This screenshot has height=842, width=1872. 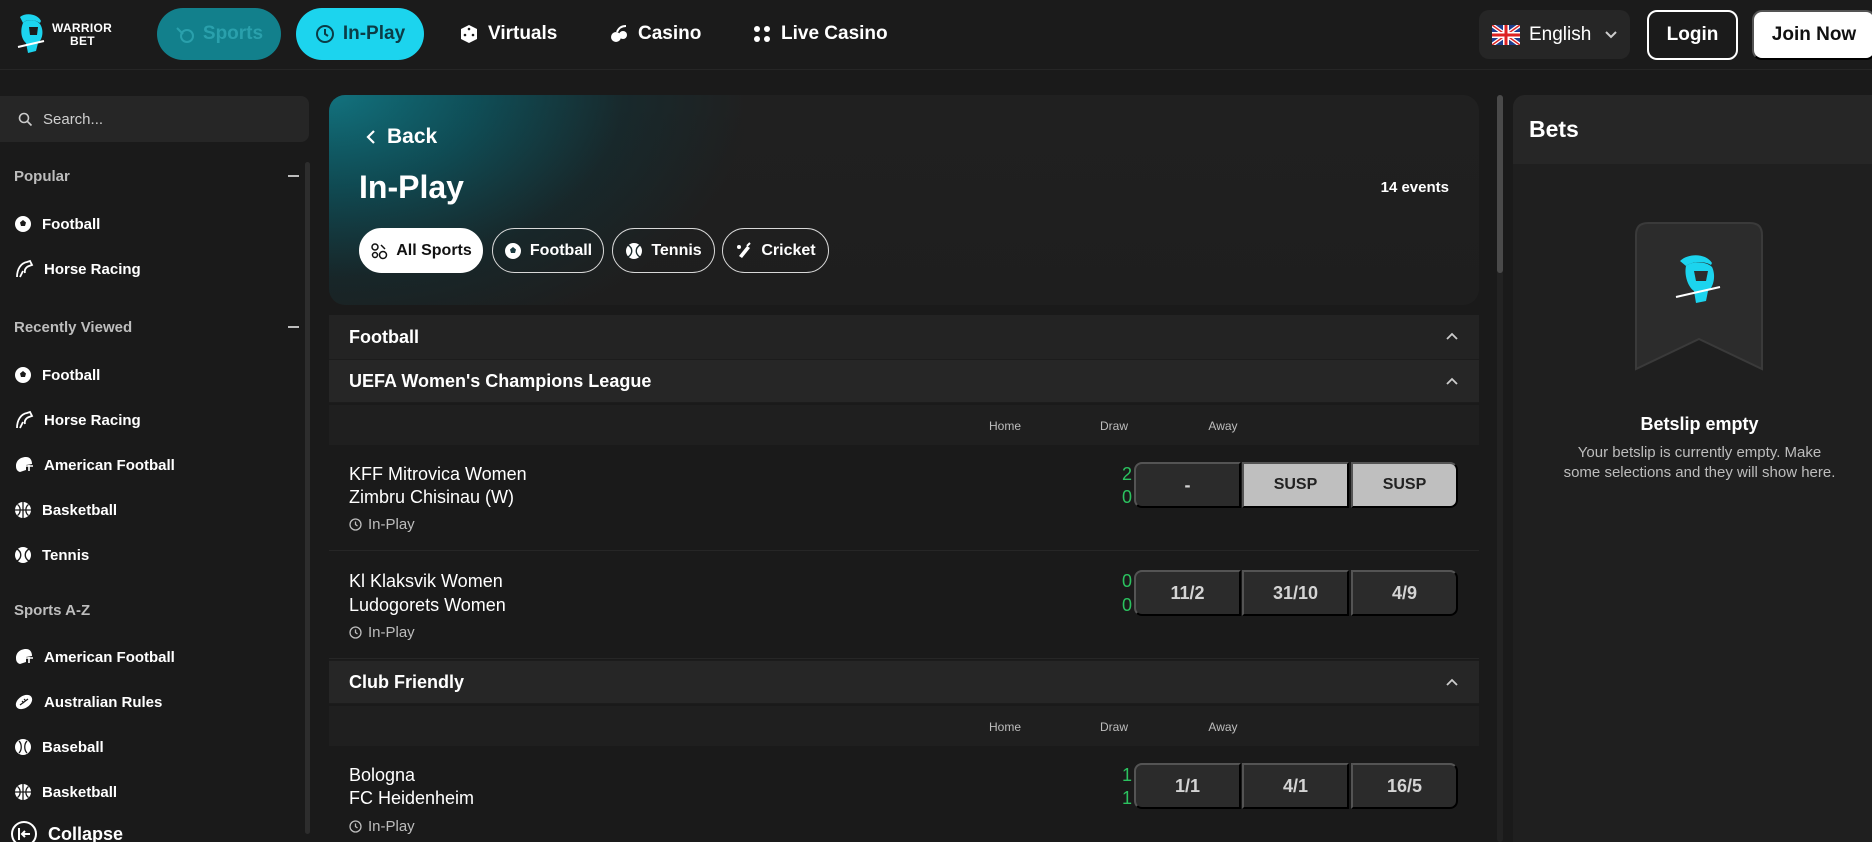 I want to click on nav-live-casino-label: Live Casino, so click(x=834, y=33).